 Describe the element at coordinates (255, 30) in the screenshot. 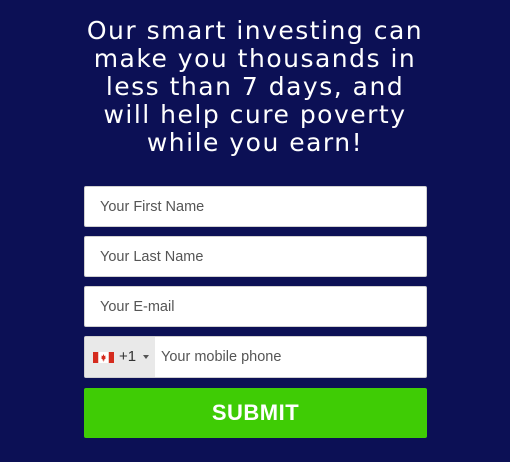

I see `headline-line: Our smart investing can` at that location.